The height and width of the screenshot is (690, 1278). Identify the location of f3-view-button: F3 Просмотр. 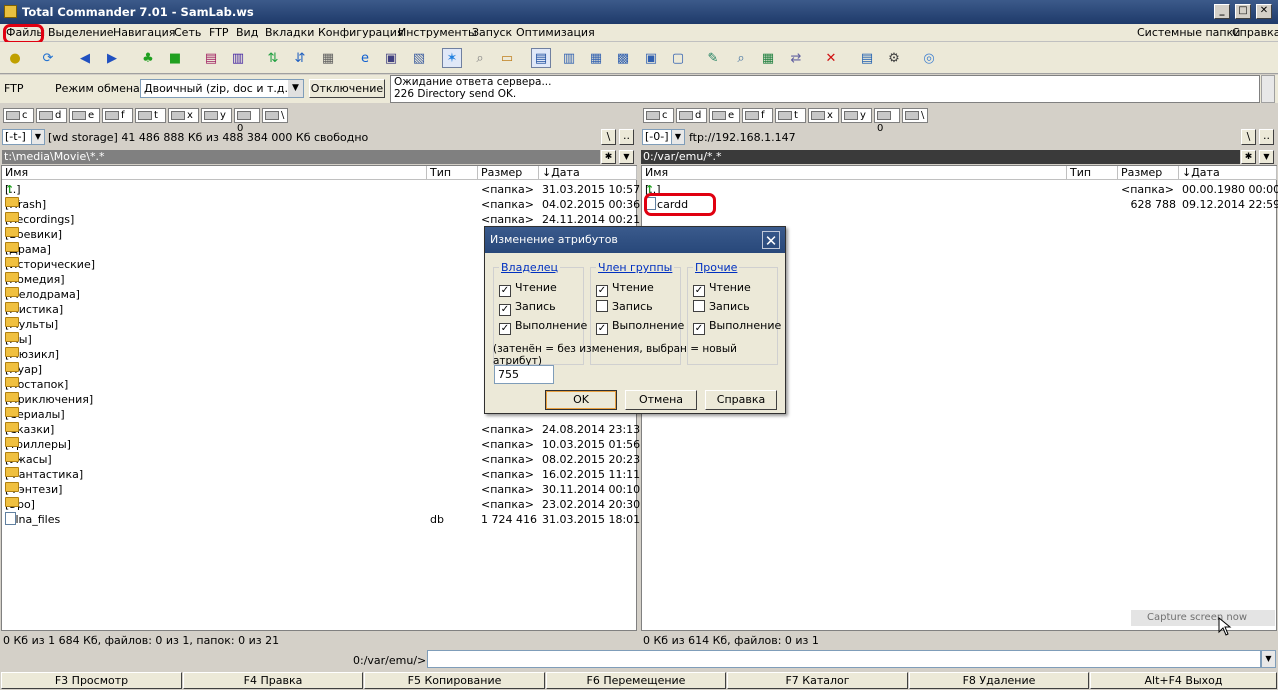
(91, 680).